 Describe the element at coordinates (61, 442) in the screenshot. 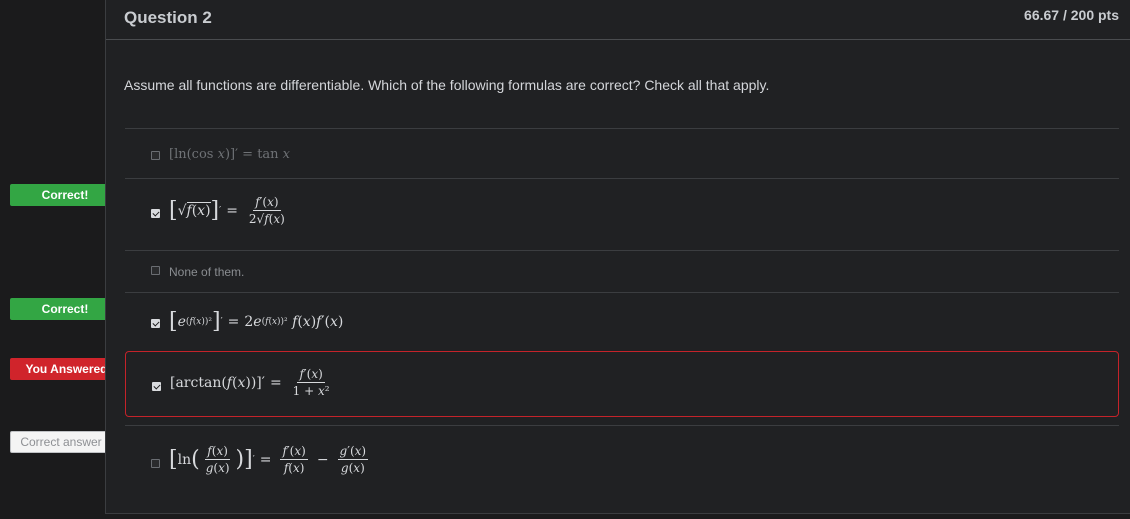

I see `correct-answer-tag-label: Correct answer` at that location.